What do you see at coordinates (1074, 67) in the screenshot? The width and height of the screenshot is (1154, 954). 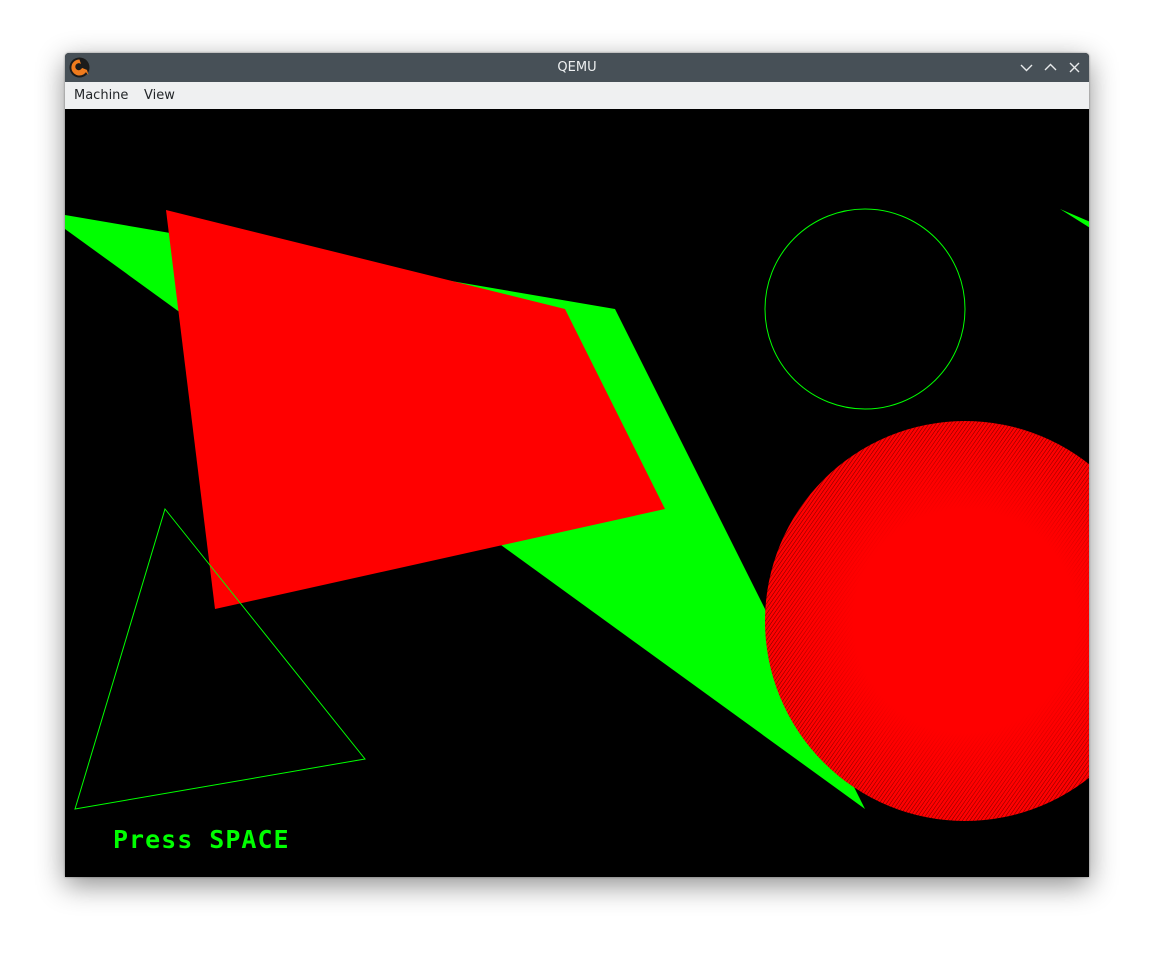 I see `close-icon` at bounding box center [1074, 67].